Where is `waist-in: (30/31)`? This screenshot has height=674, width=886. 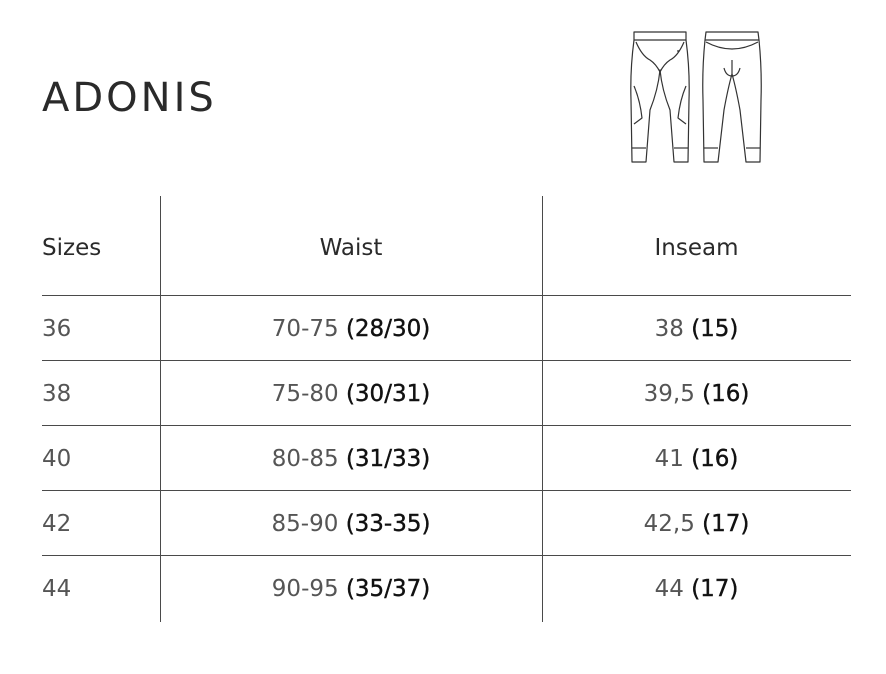 waist-in: (30/31) is located at coordinates (388, 394).